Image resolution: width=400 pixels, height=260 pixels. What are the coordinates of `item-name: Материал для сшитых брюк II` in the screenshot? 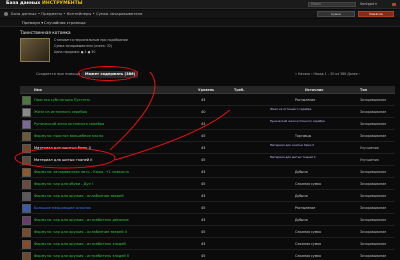 It's located at (62, 148).